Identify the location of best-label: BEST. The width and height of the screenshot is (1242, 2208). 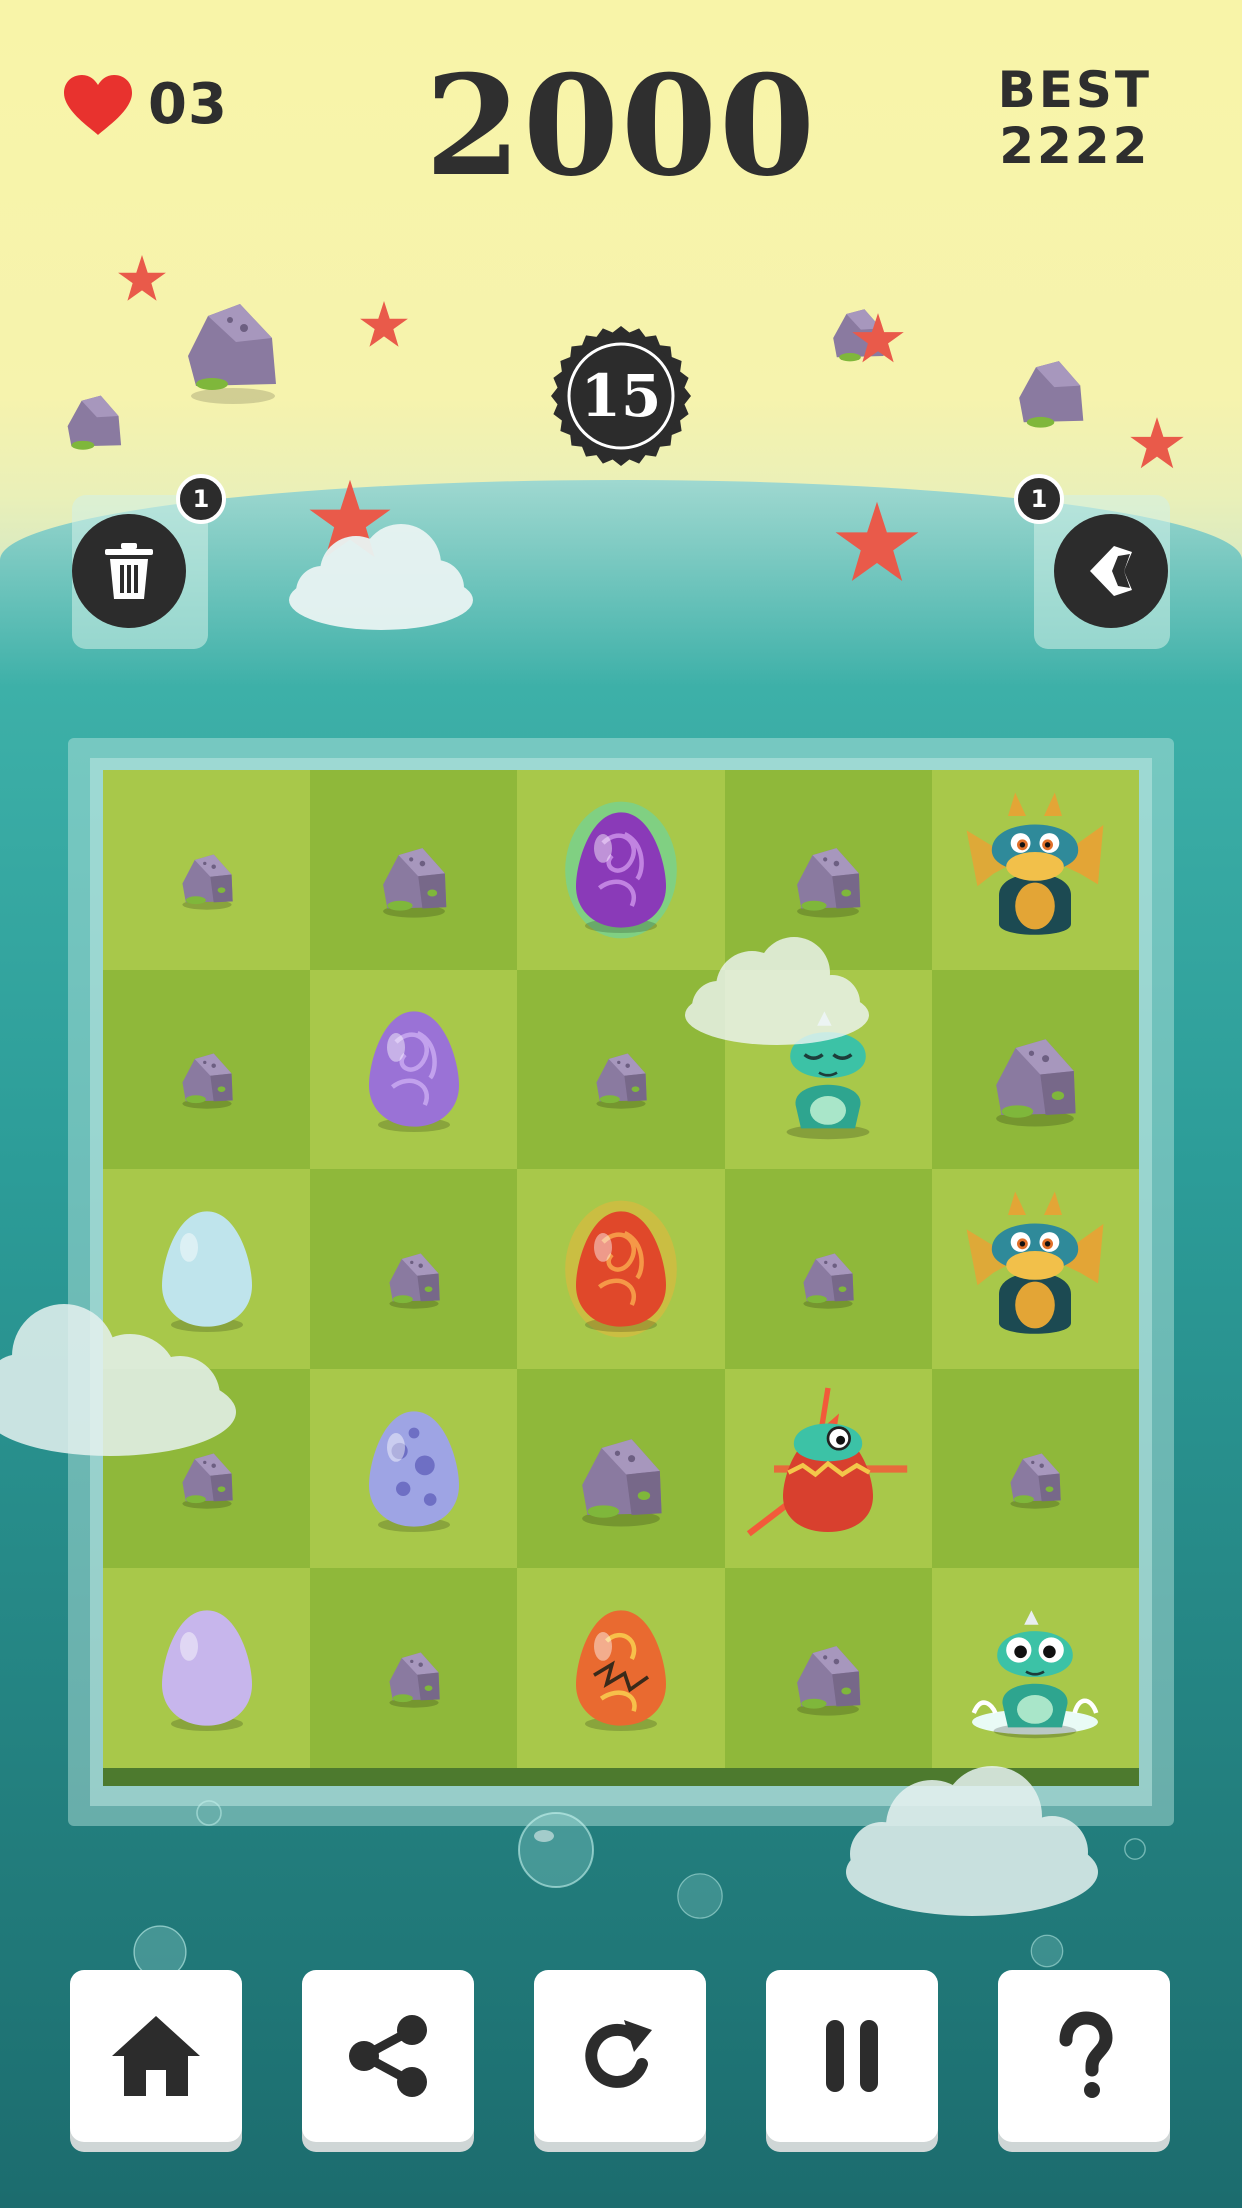
(1074, 90).